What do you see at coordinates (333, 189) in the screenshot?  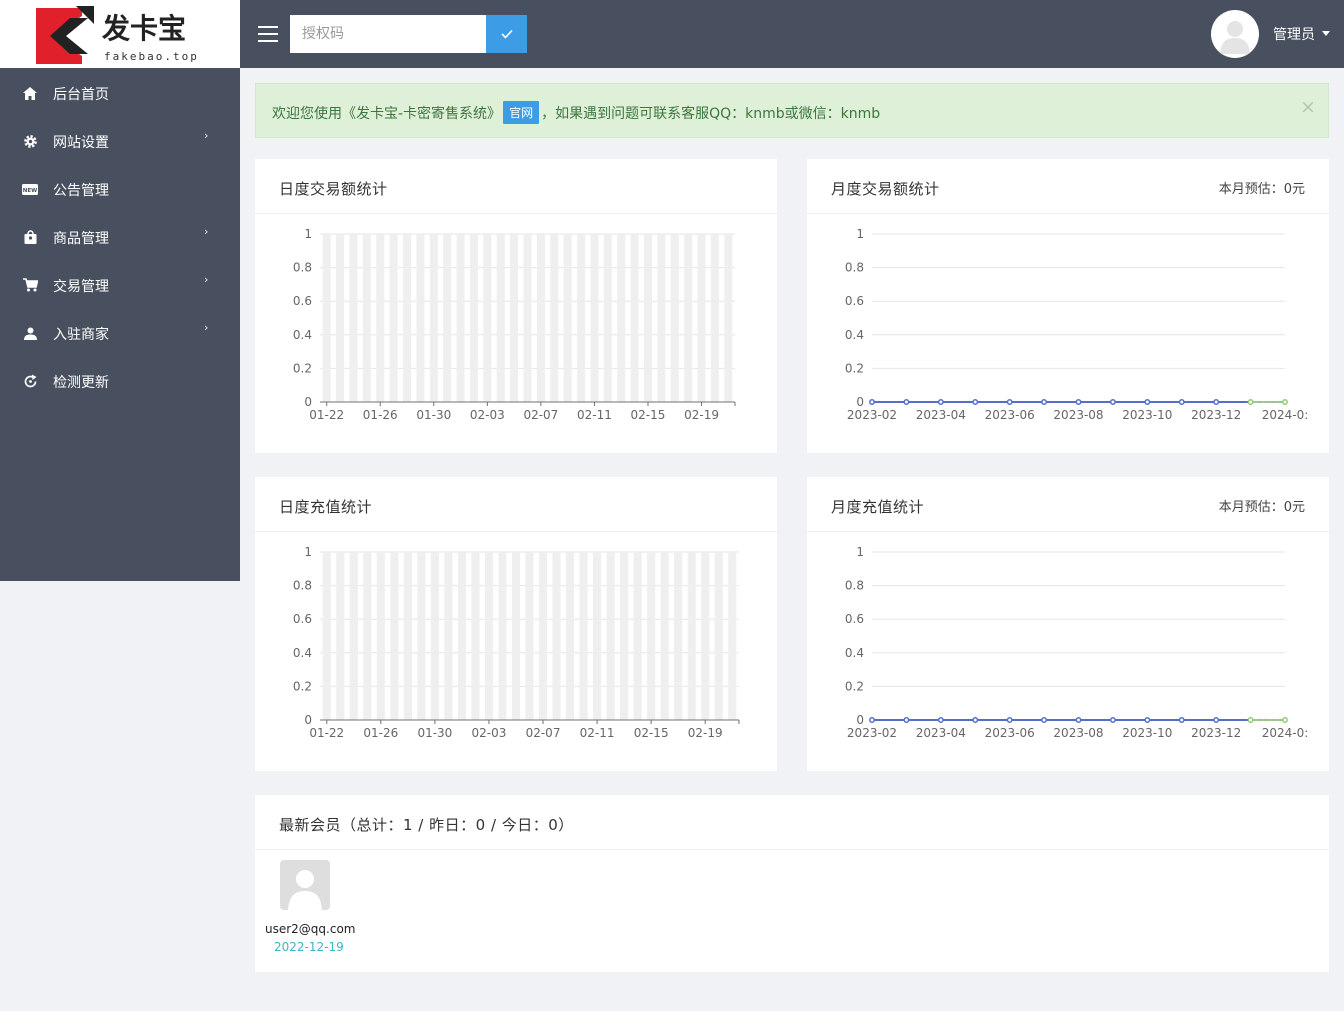 I see `card-title: 日度交易额统计` at bounding box center [333, 189].